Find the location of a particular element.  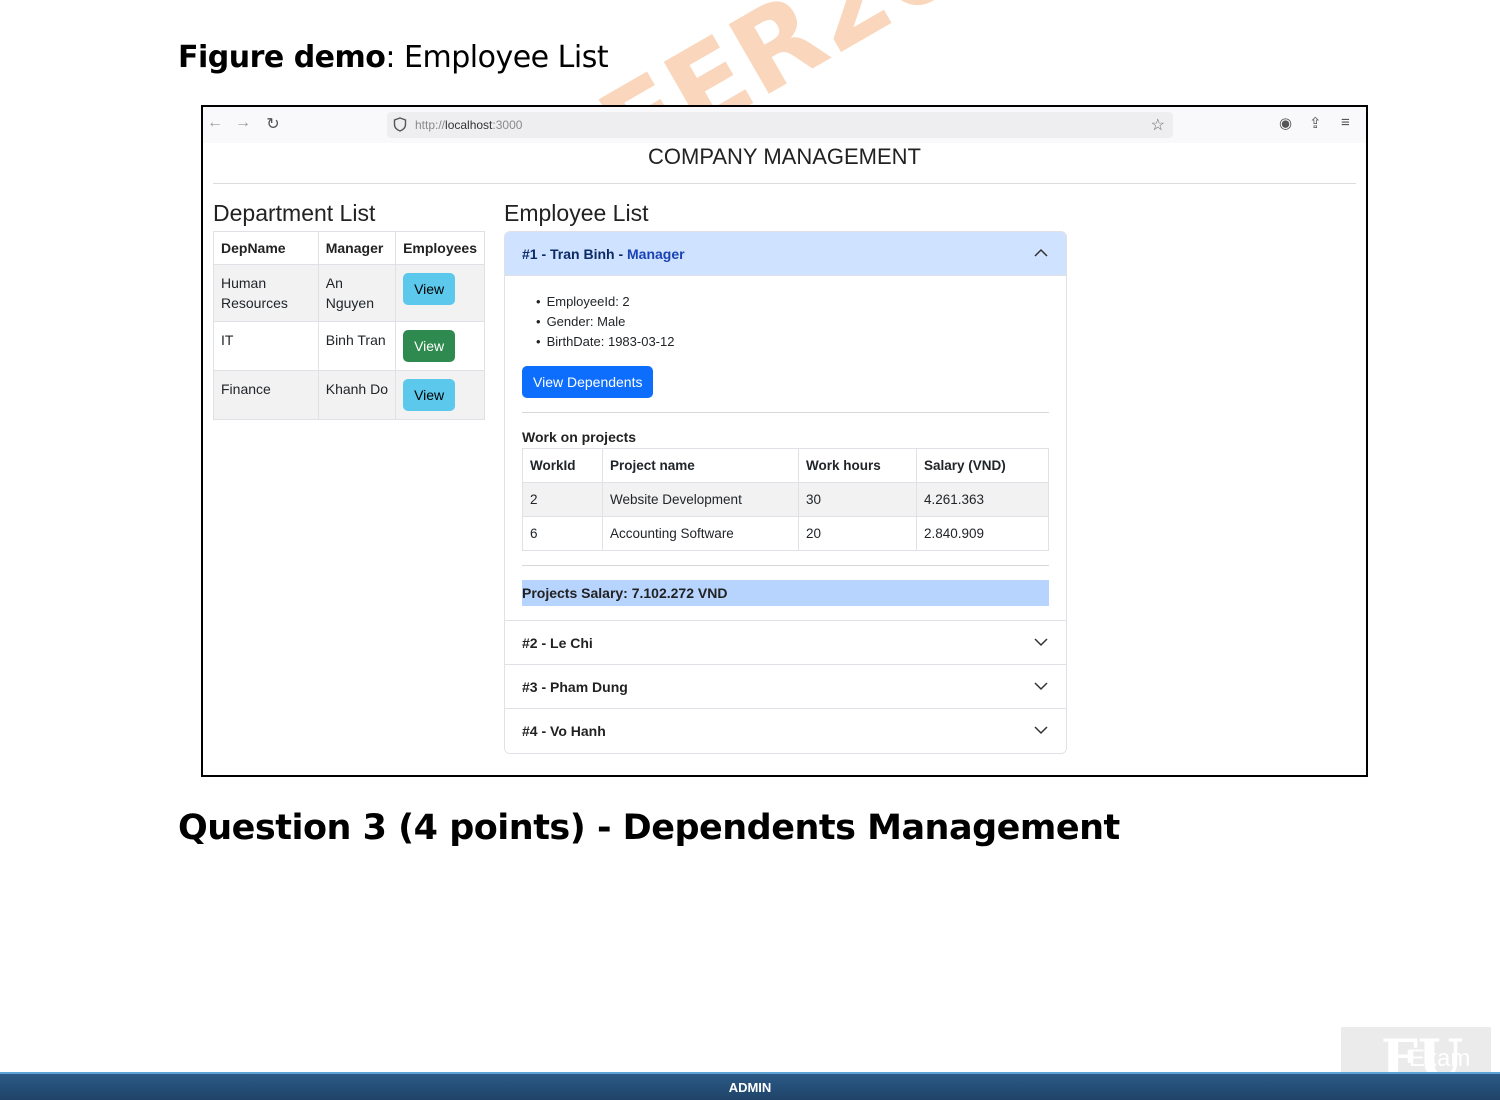

bookmark-star-icon: ☆ is located at coordinates (1158, 125).